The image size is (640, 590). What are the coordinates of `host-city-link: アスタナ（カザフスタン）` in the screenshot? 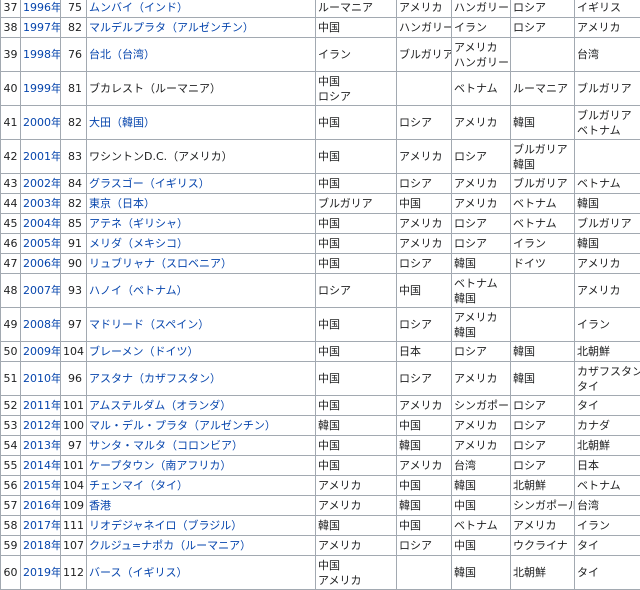 It's located at (155, 378).